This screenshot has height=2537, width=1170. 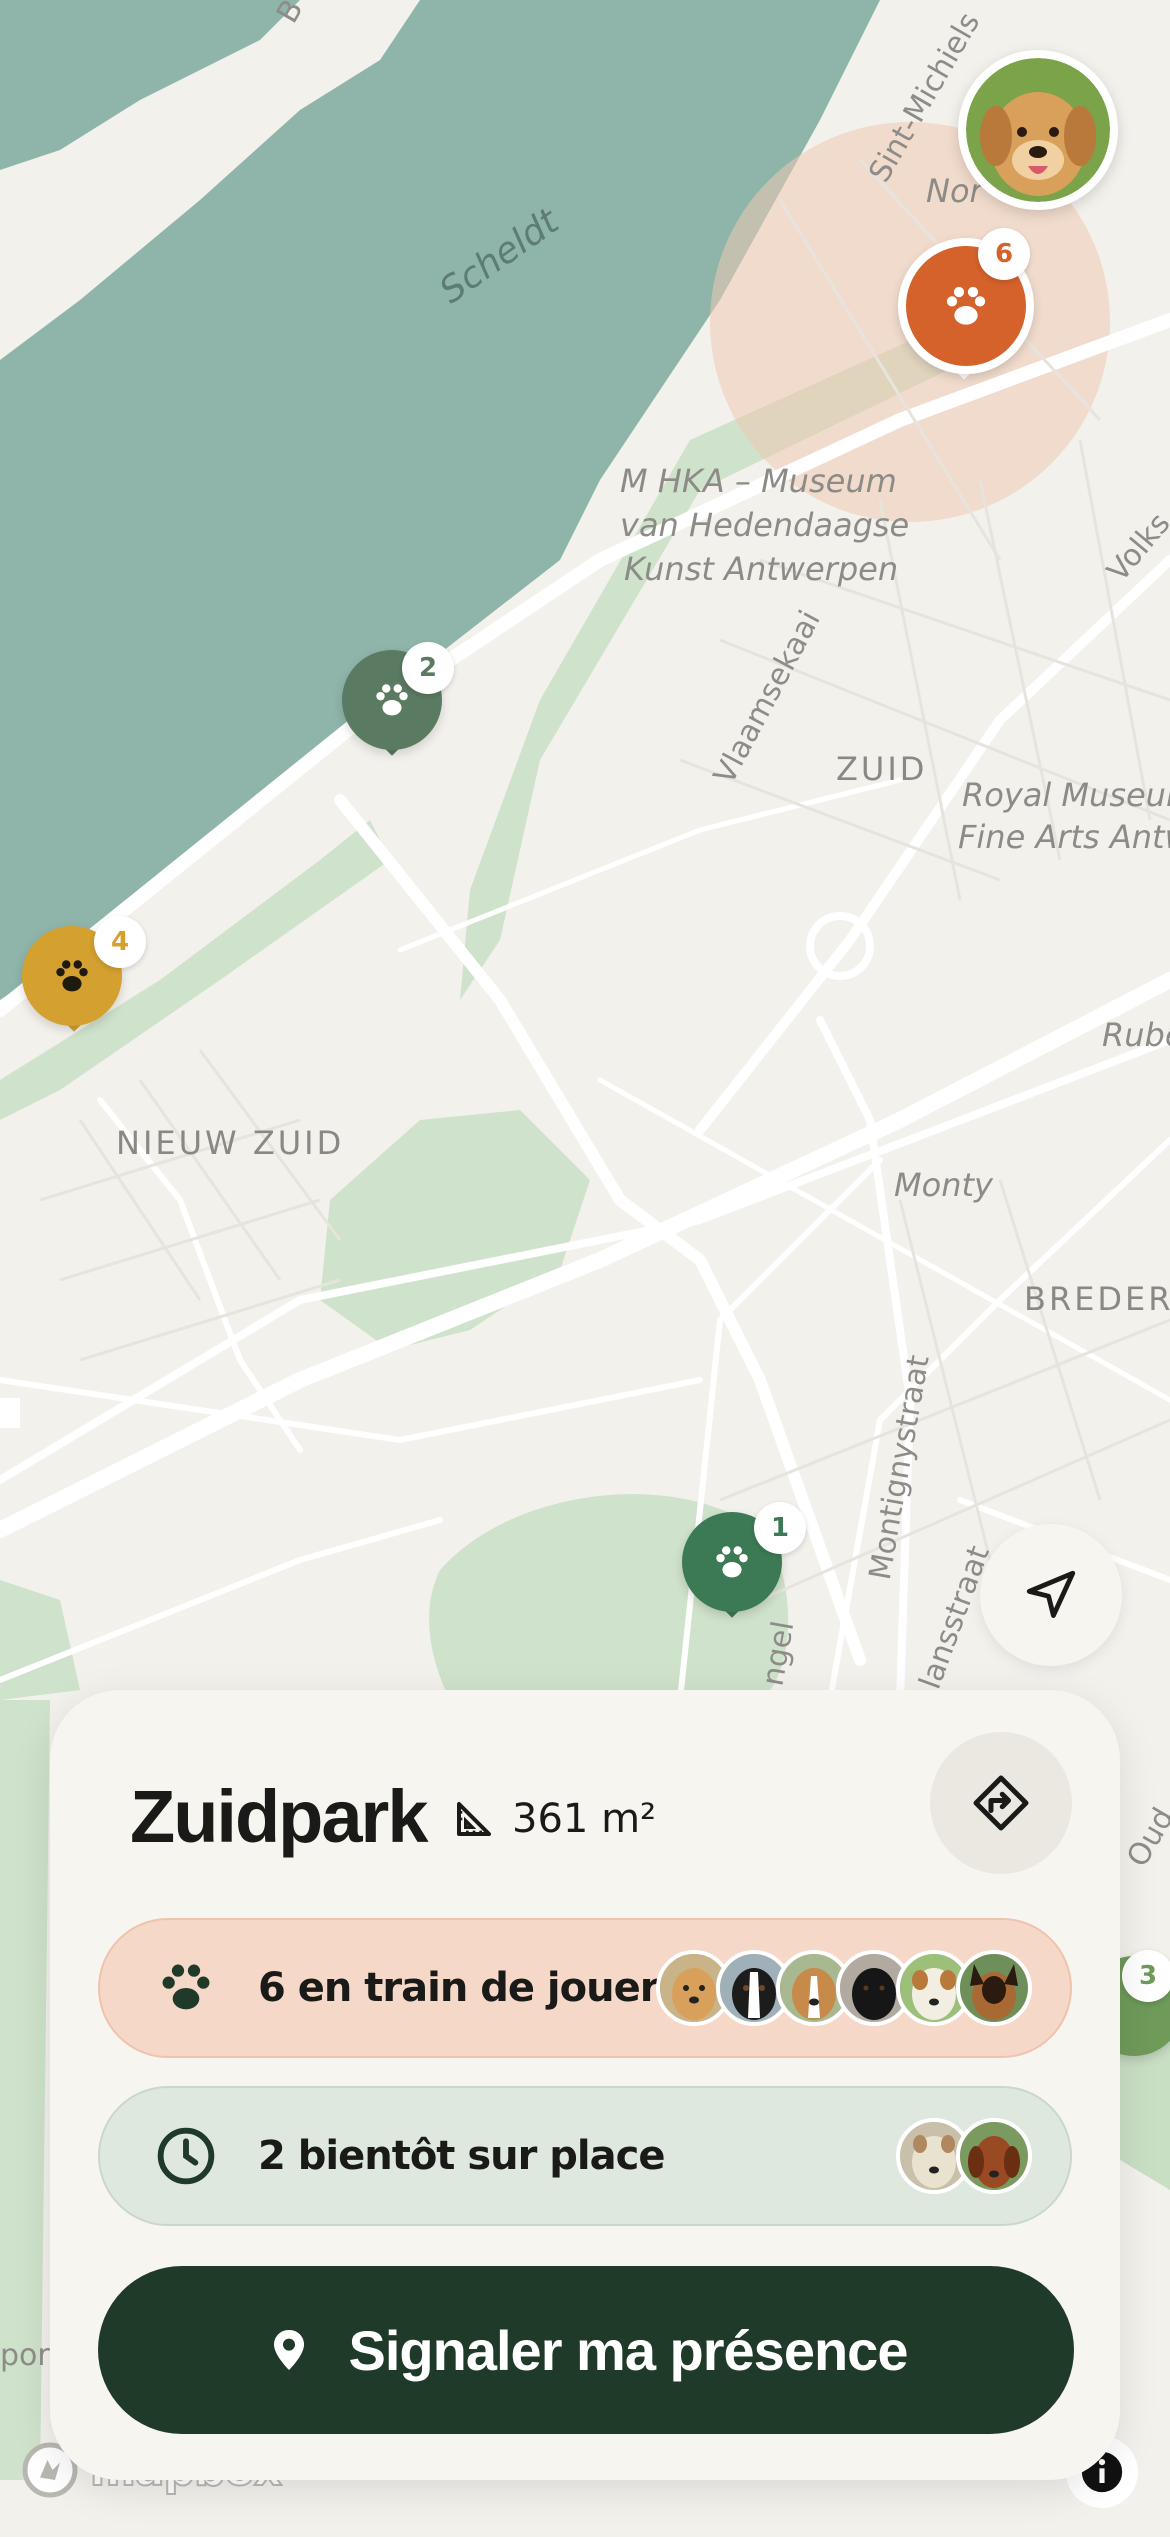 I want to click on museum-label-line3: Kunst Antwerpen, so click(x=761, y=569).